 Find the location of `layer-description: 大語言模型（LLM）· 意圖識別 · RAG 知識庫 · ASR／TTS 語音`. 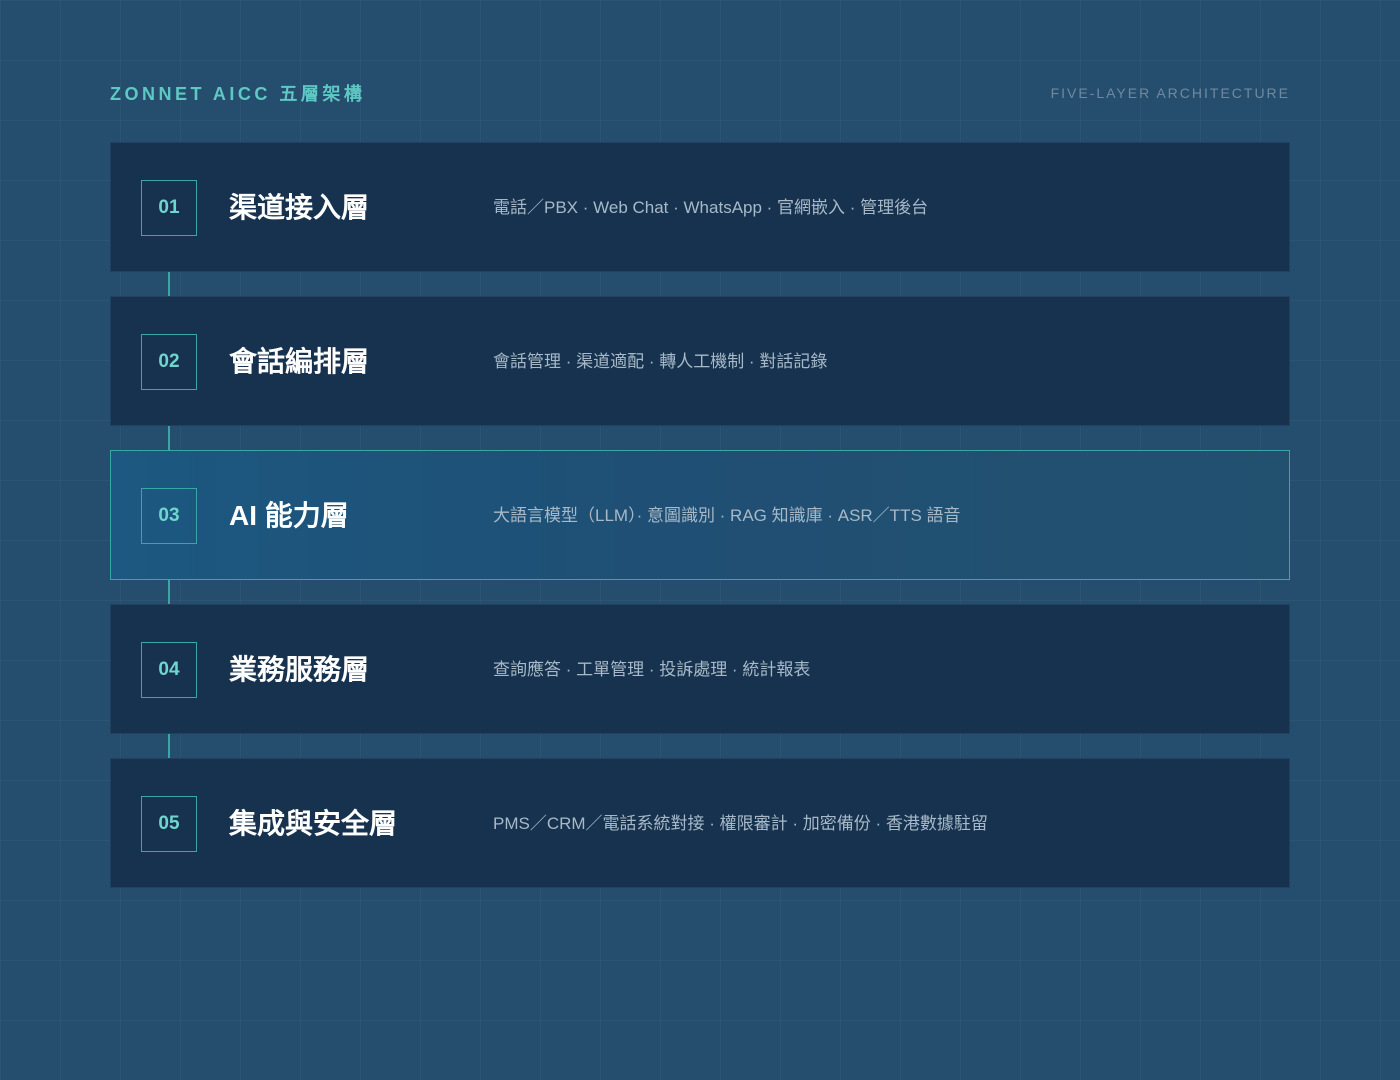

layer-description: 大語言模型（LLM）· 意圖識別 · RAG 知識庫 · ASR／TTS 語音 is located at coordinates (727, 515).